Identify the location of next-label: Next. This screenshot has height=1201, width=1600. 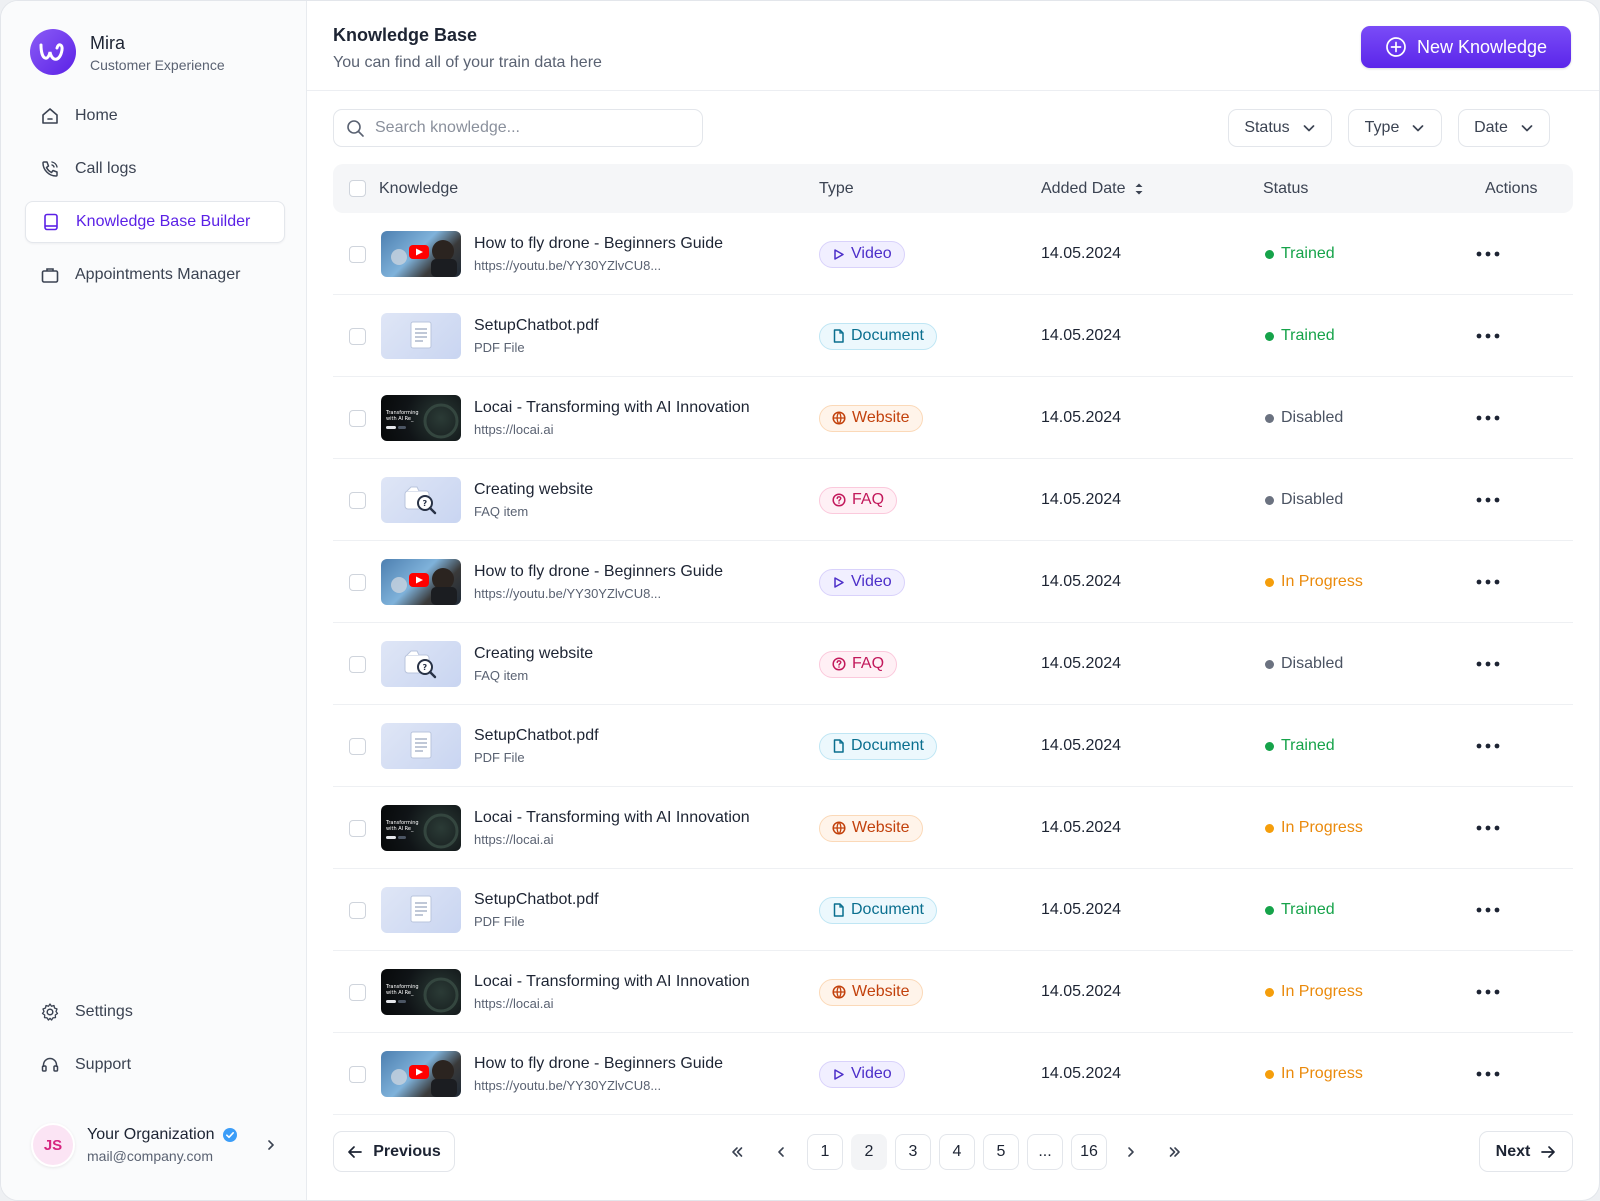
(1513, 1151).